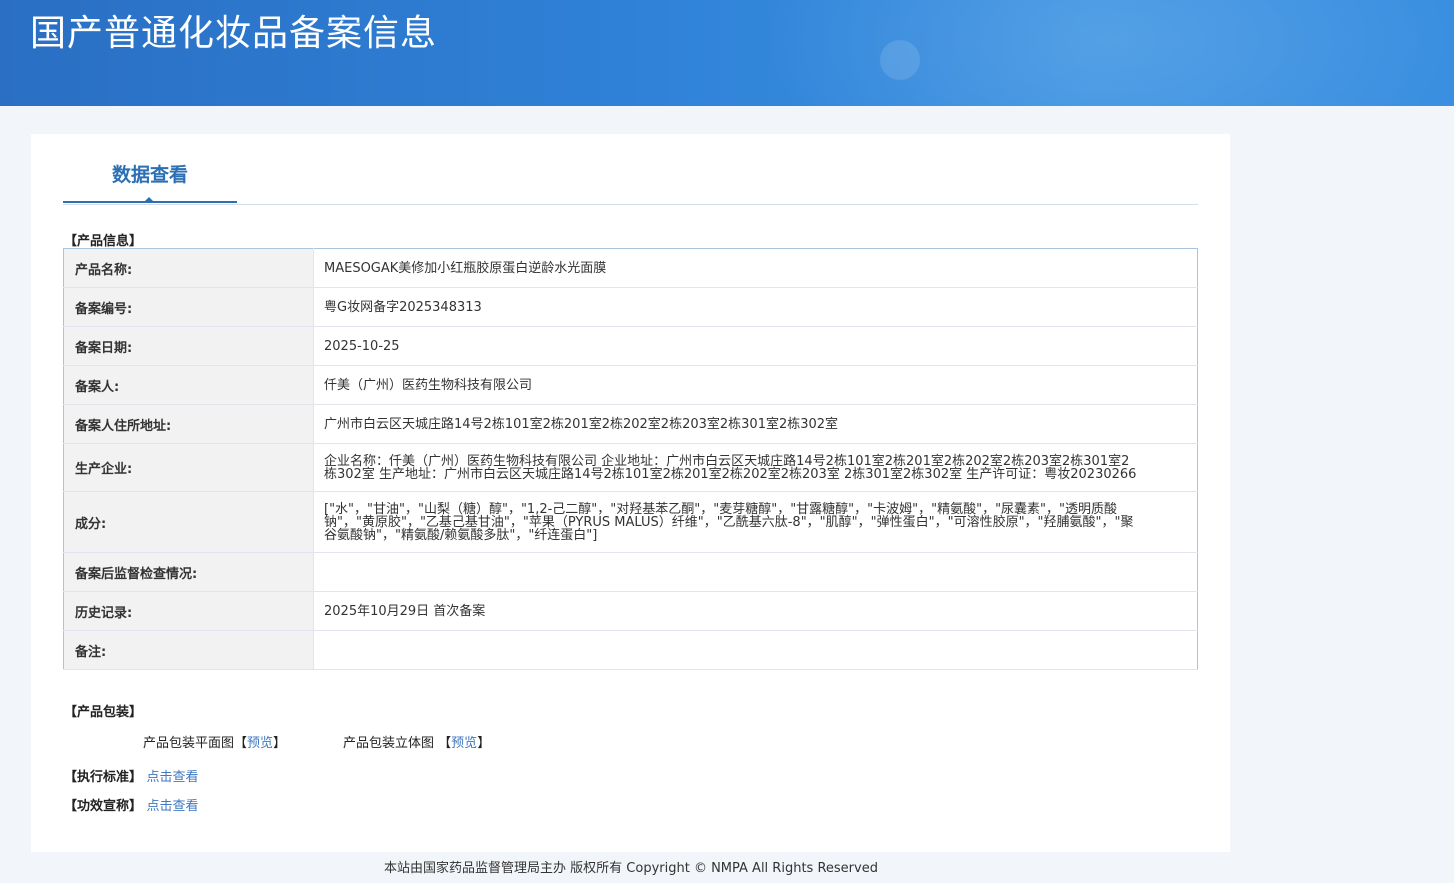 Image resolution: width=1454 pixels, height=883 pixels. I want to click on row-label: 备案人:, so click(188, 385).